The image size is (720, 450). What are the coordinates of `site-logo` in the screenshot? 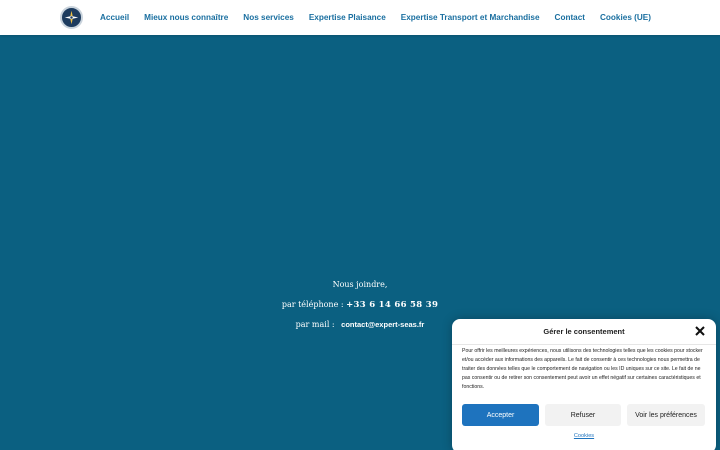 It's located at (71, 17).